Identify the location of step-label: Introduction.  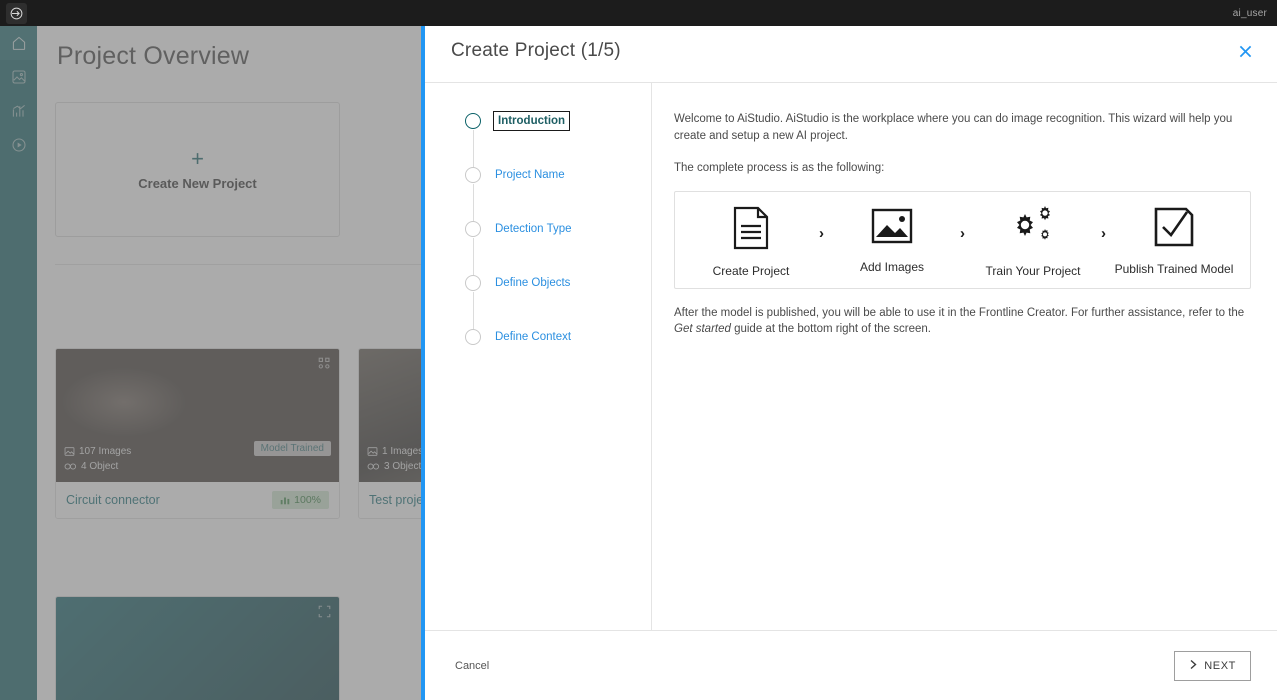
(532, 121).